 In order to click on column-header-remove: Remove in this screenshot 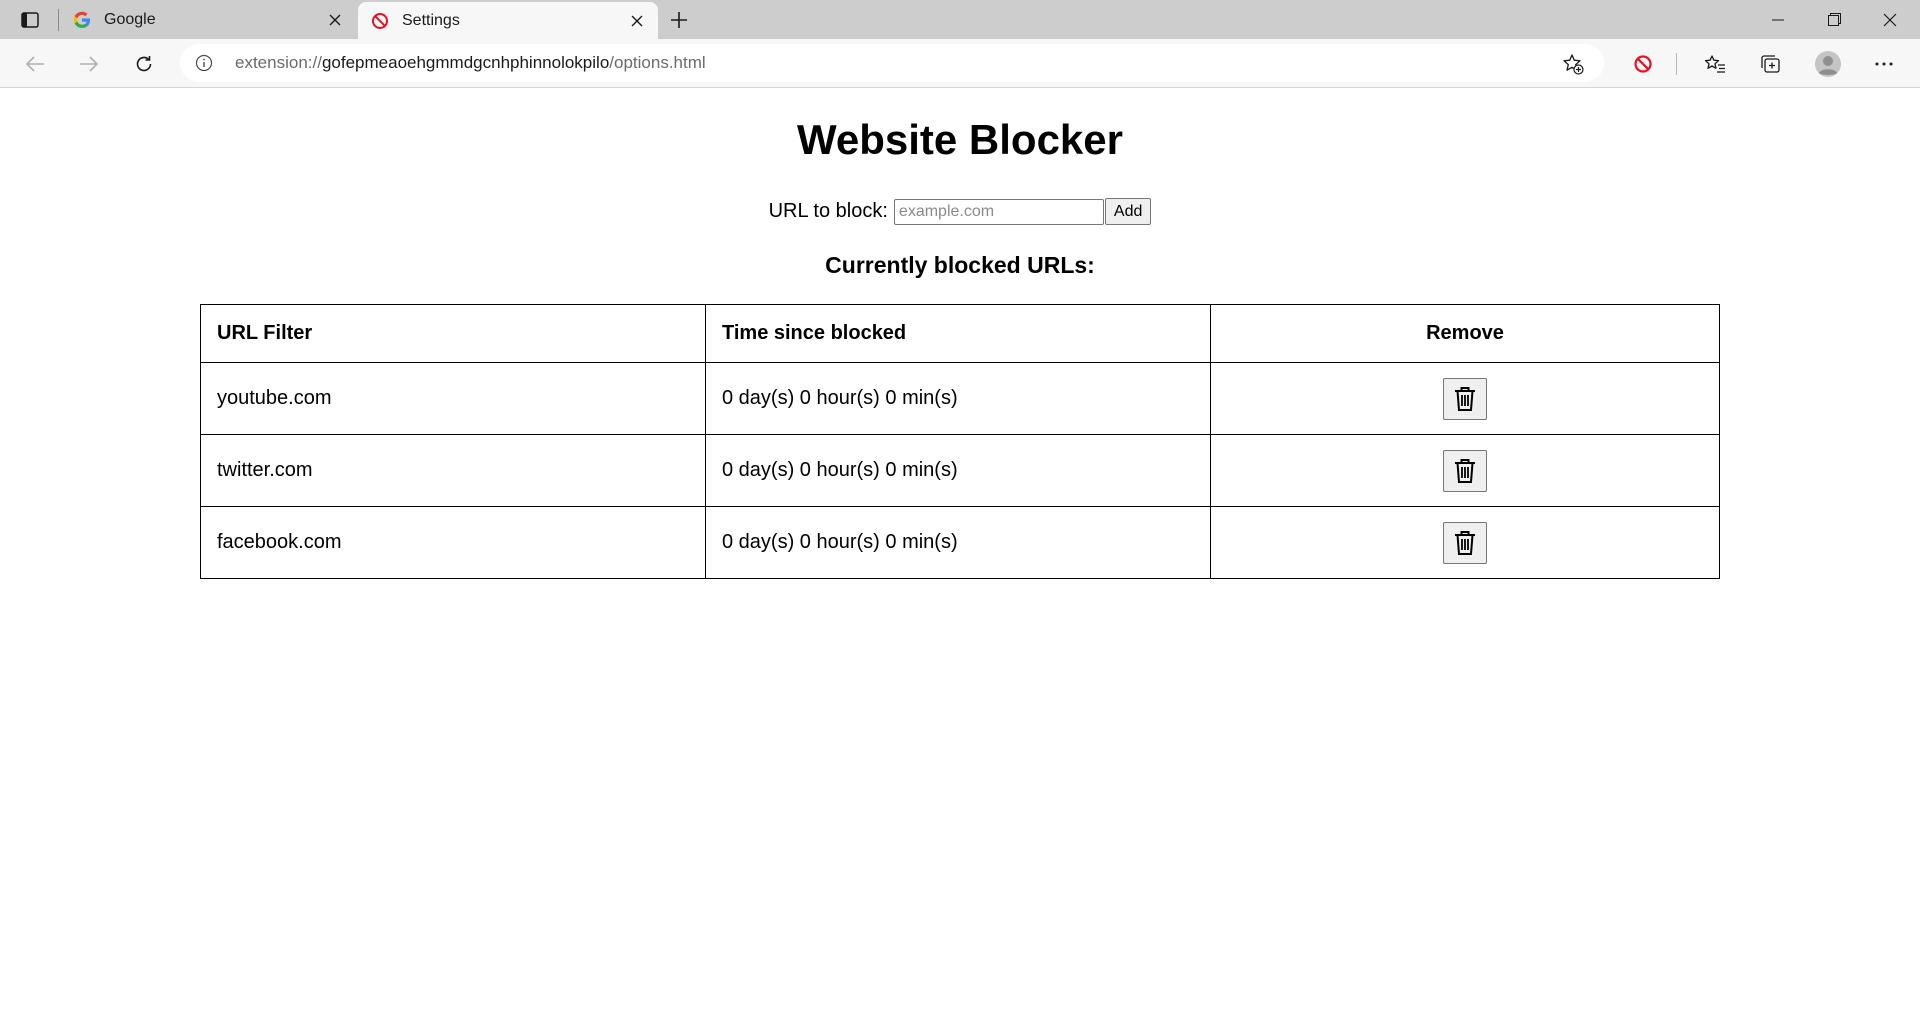, I will do `click(1465, 333)`.